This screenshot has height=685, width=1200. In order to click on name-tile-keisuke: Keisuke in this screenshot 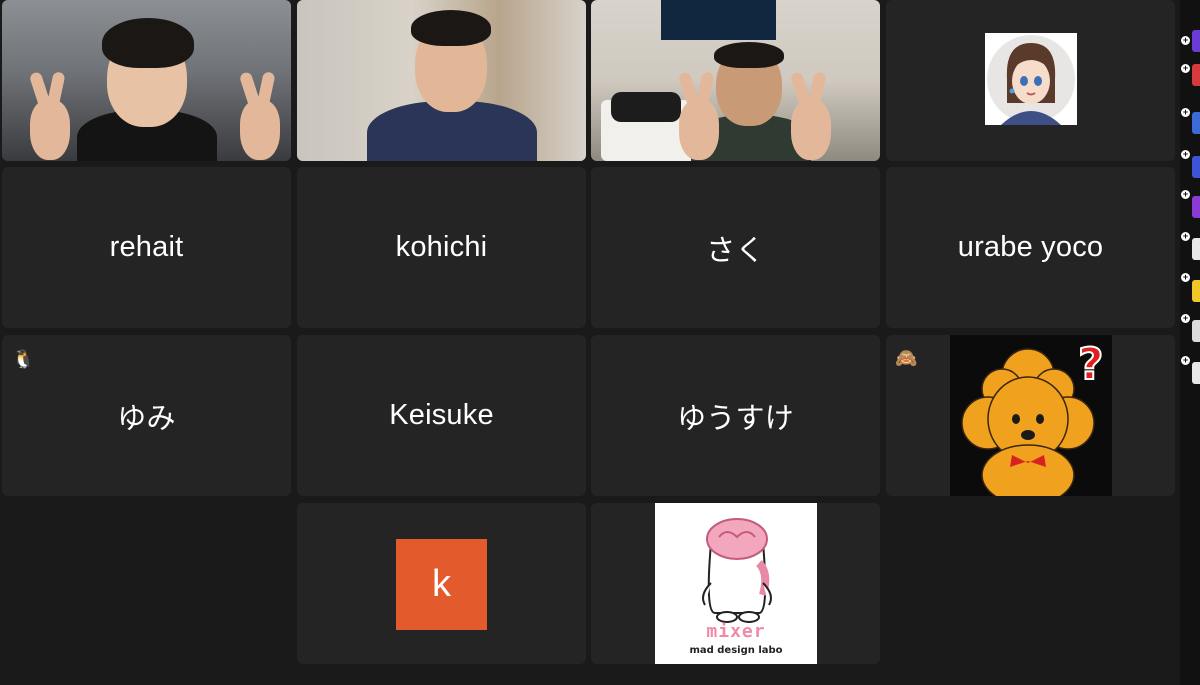, I will do `click(441, 415)`.